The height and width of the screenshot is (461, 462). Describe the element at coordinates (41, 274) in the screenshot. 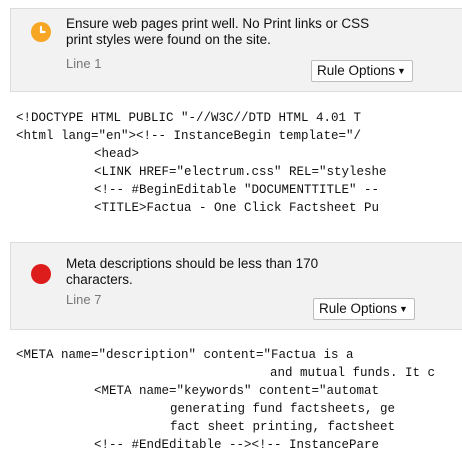

I see `error-icon` at that location.